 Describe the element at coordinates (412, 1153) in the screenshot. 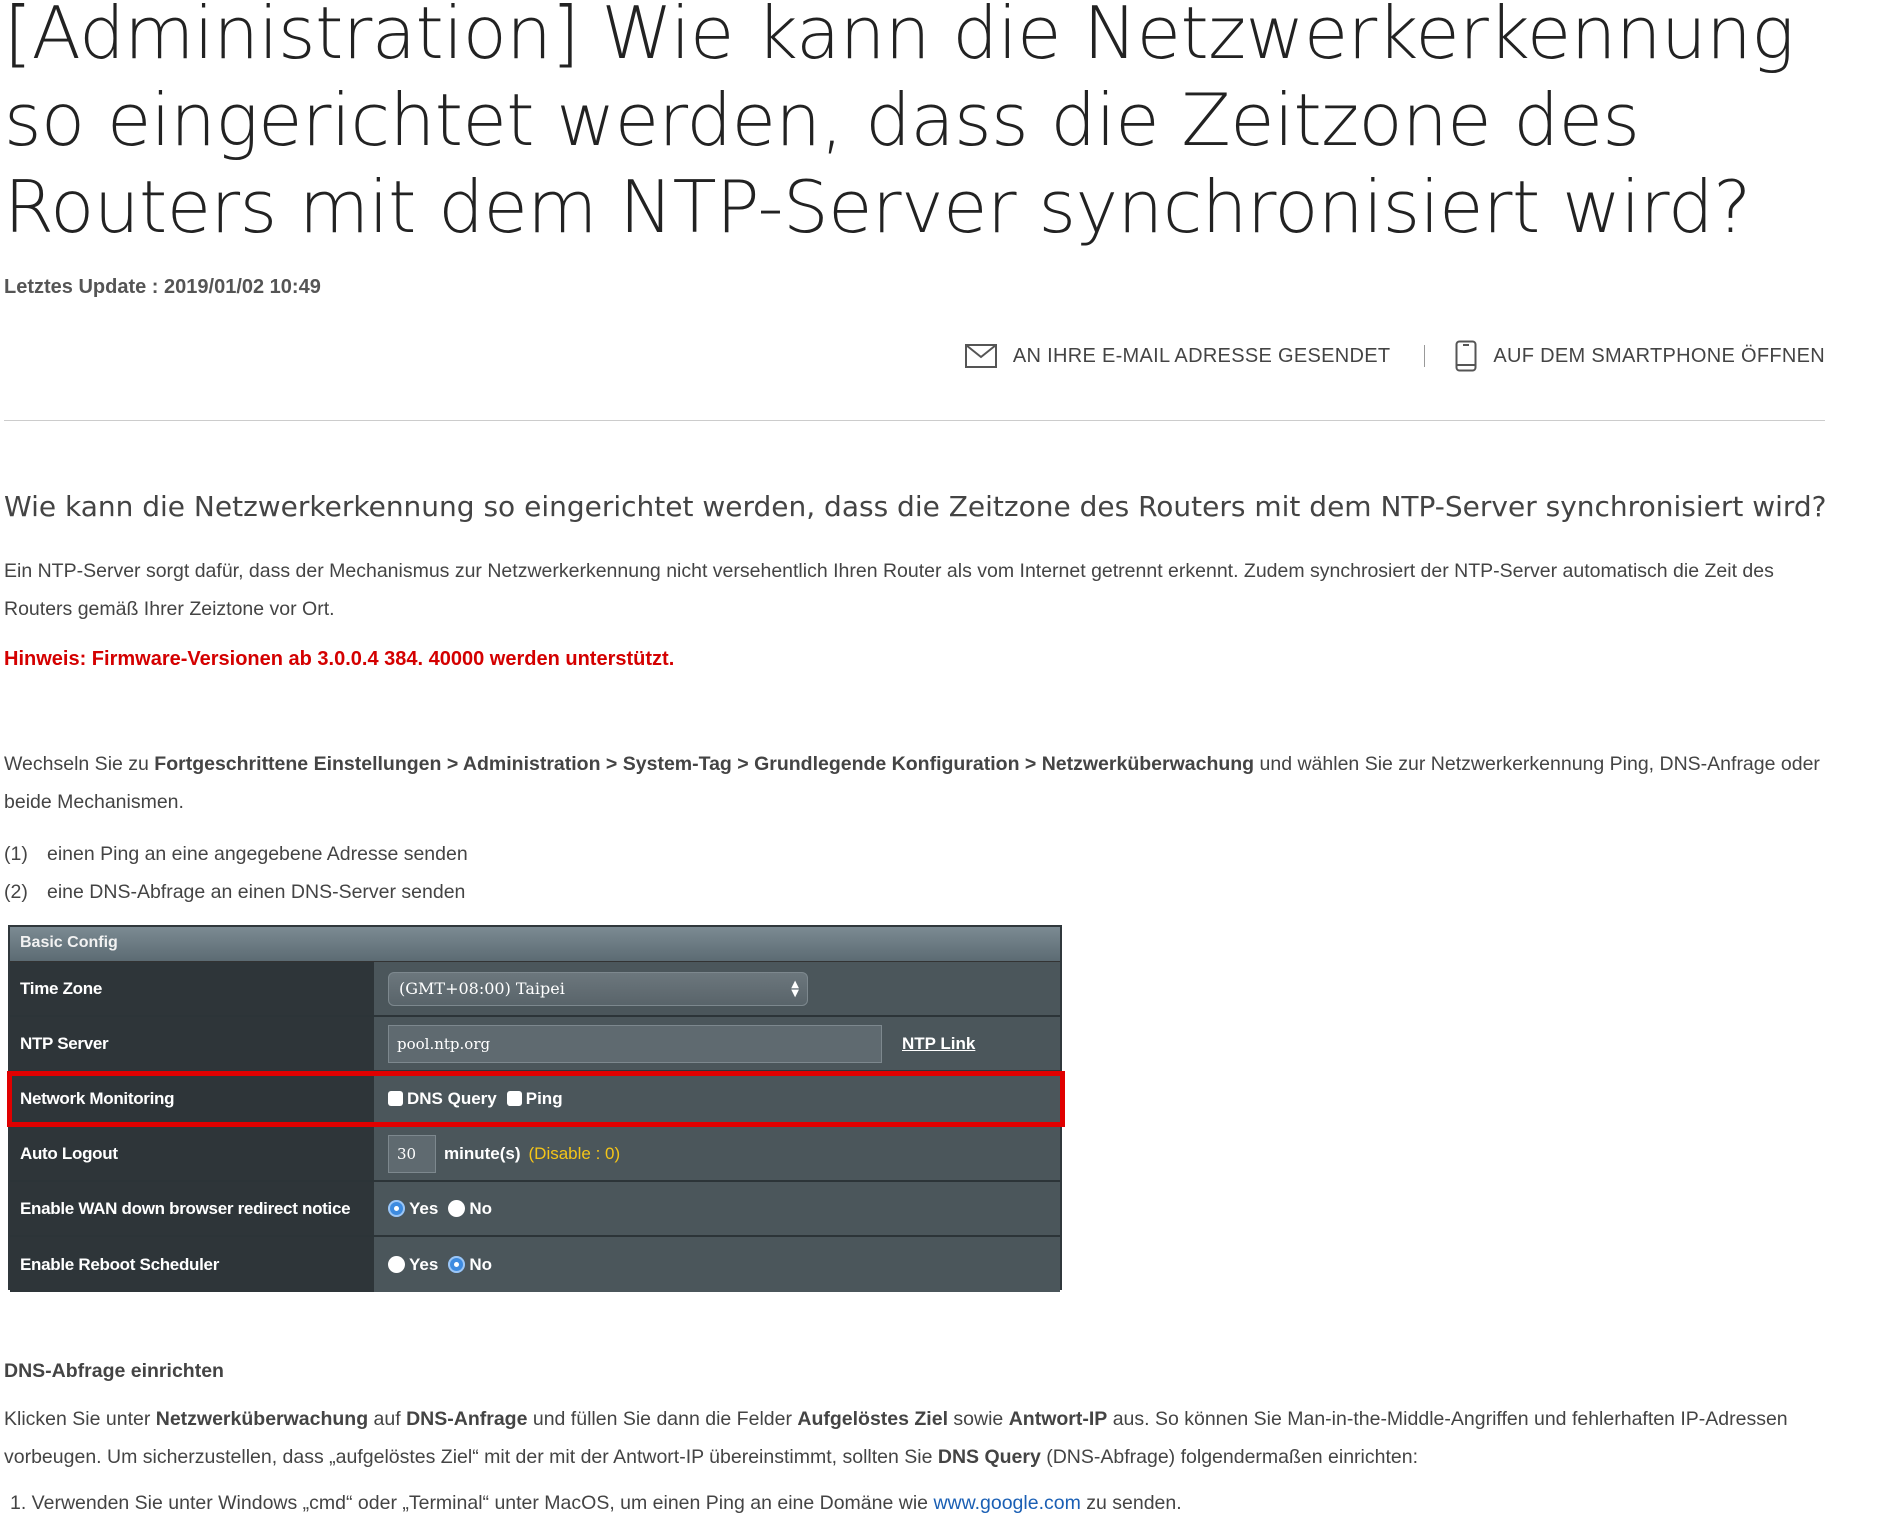

I see `auto-logout-input: 30` at that location.